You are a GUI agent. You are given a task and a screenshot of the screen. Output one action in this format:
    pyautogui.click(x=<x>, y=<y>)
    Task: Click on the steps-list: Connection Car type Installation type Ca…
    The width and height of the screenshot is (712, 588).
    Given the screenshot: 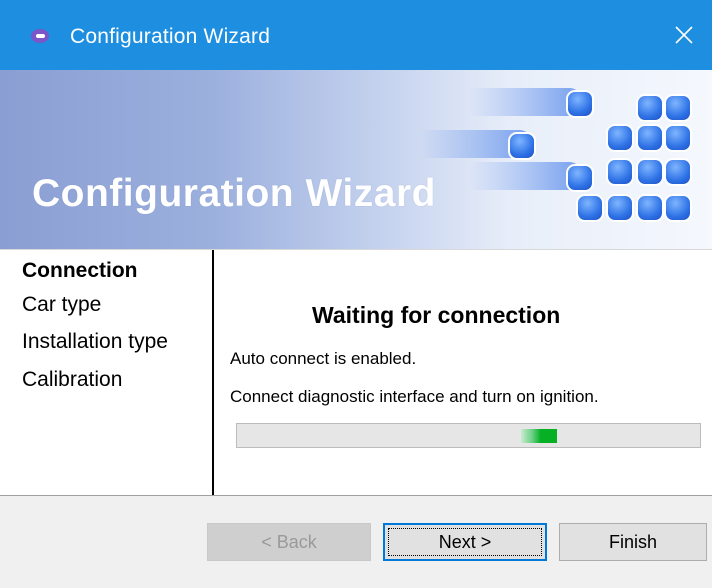 What is the action you would take?
    pyautogui.click(x=106, y=373)
    